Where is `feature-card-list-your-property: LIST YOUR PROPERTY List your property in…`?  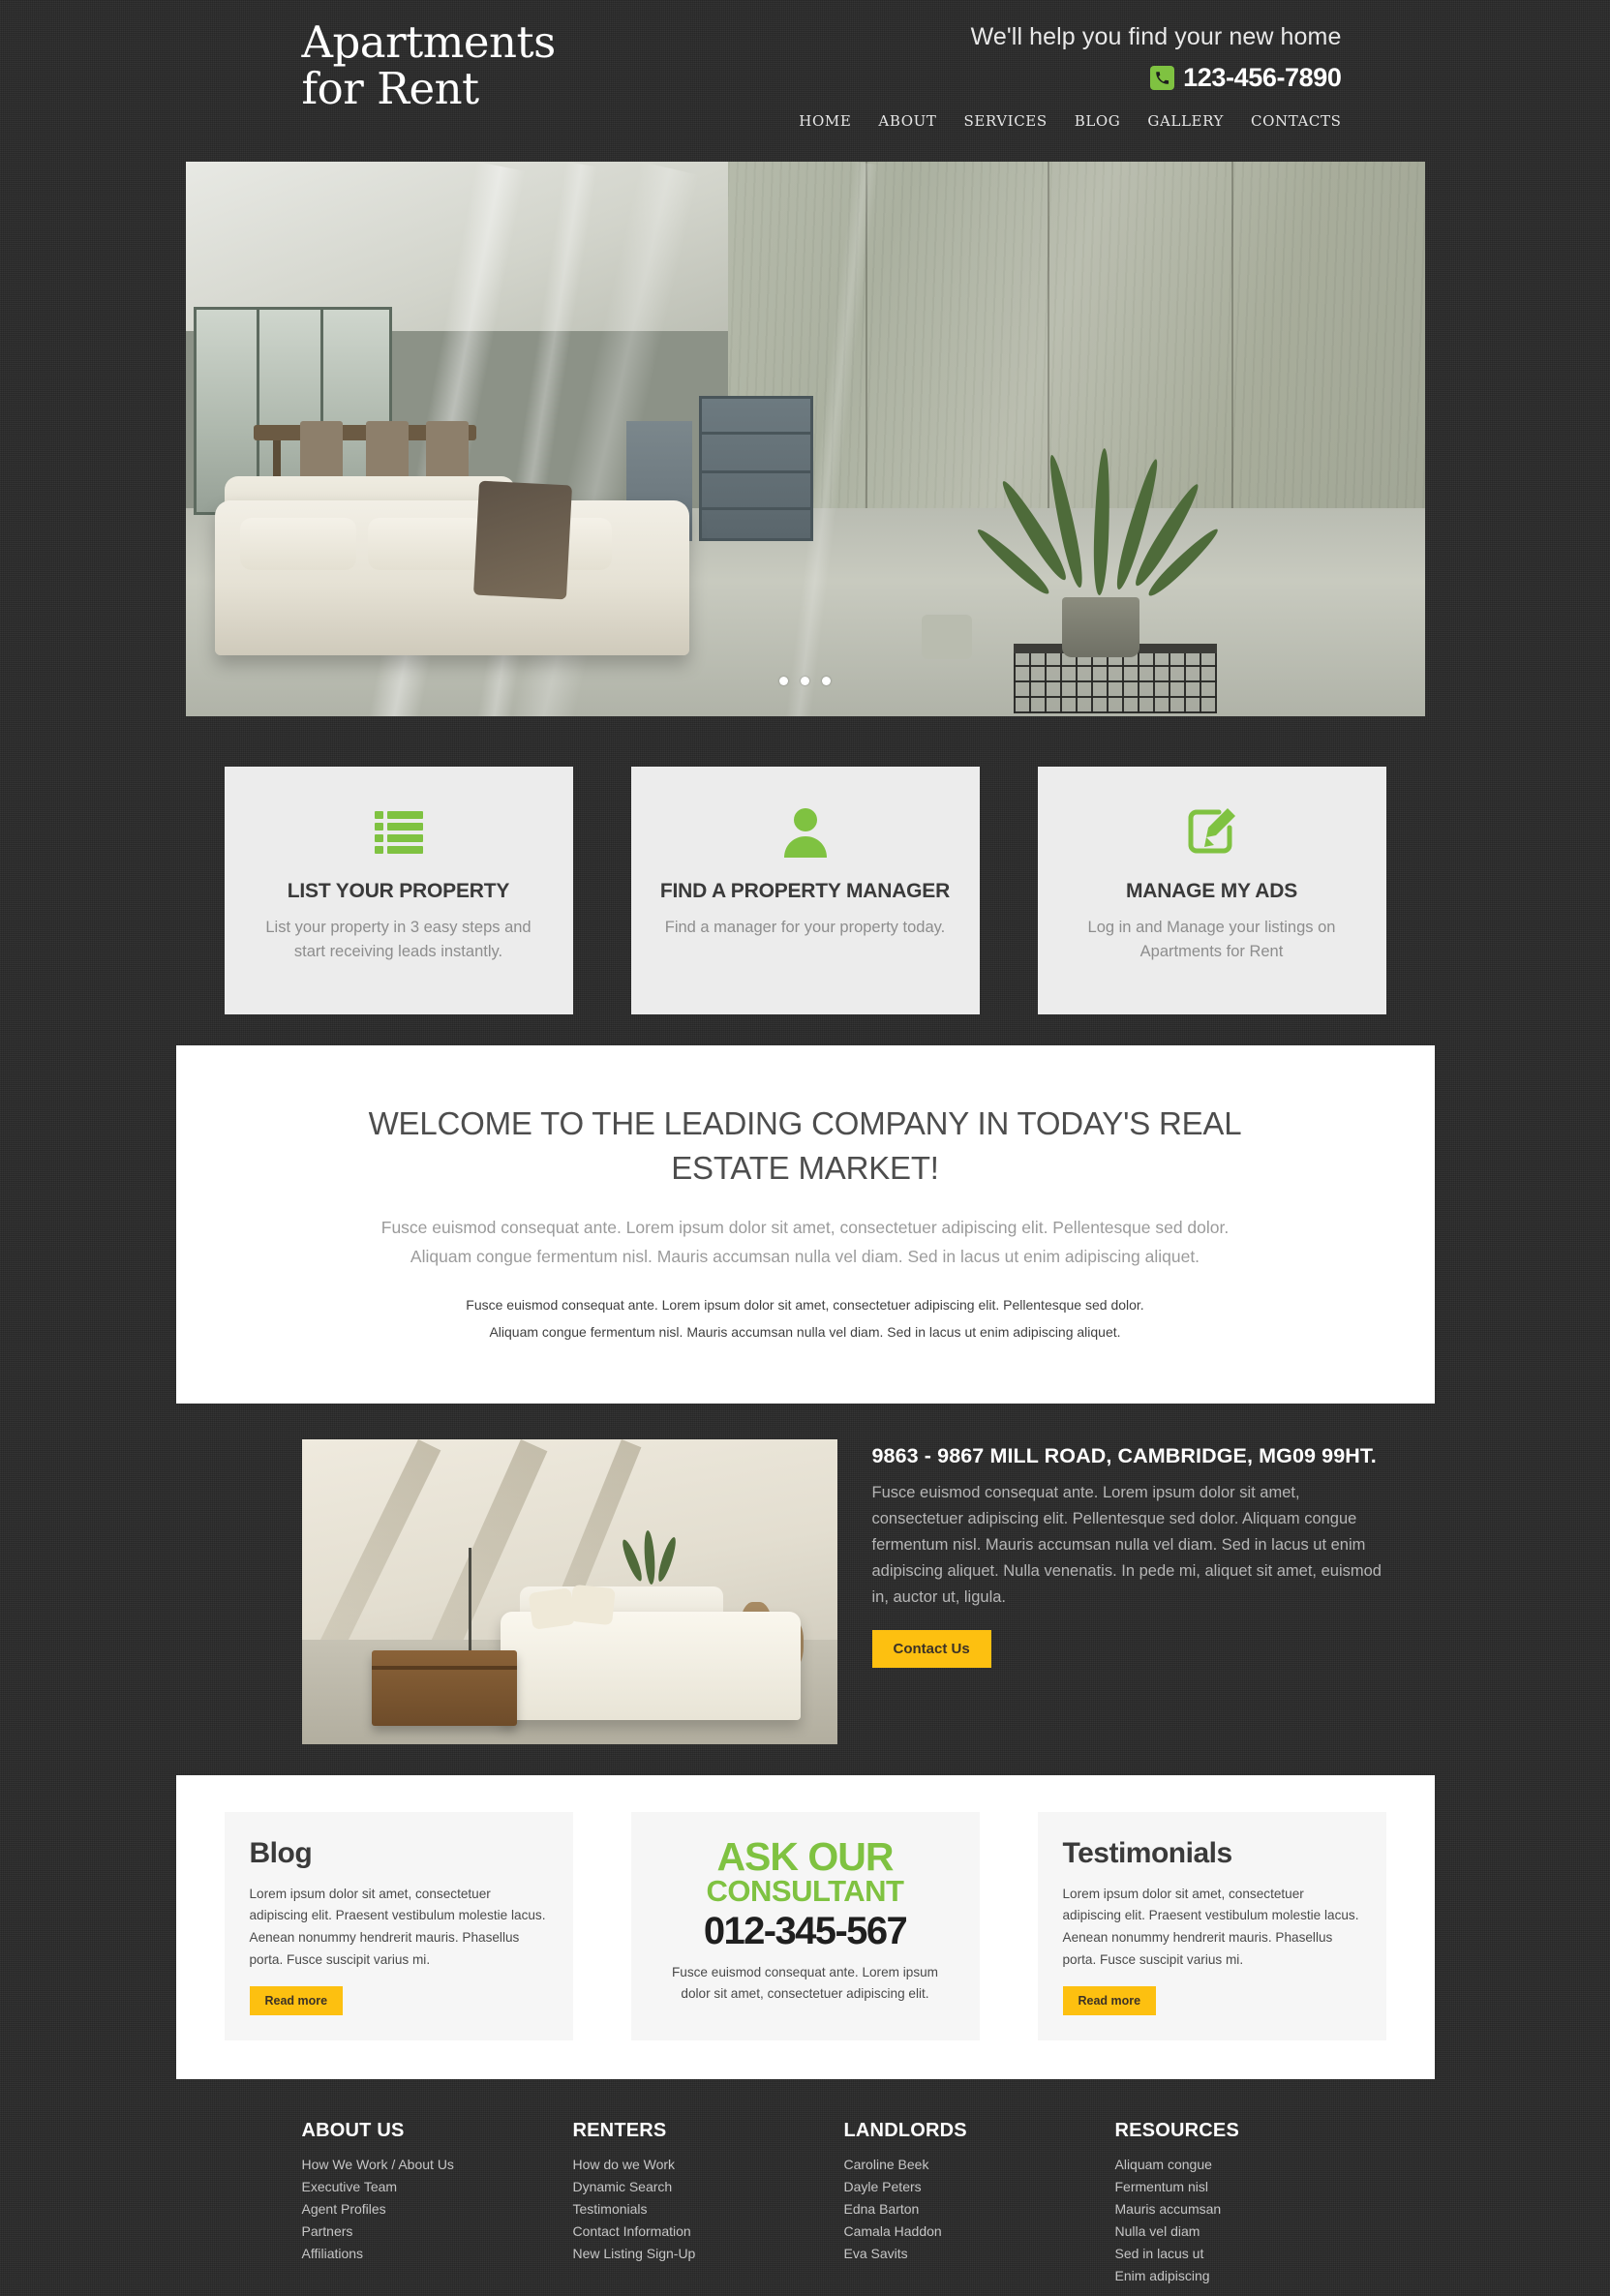
feature-card-list-your-property: LIST YOUR PROPERTY List your property in… is located at coordinates (398, 891).